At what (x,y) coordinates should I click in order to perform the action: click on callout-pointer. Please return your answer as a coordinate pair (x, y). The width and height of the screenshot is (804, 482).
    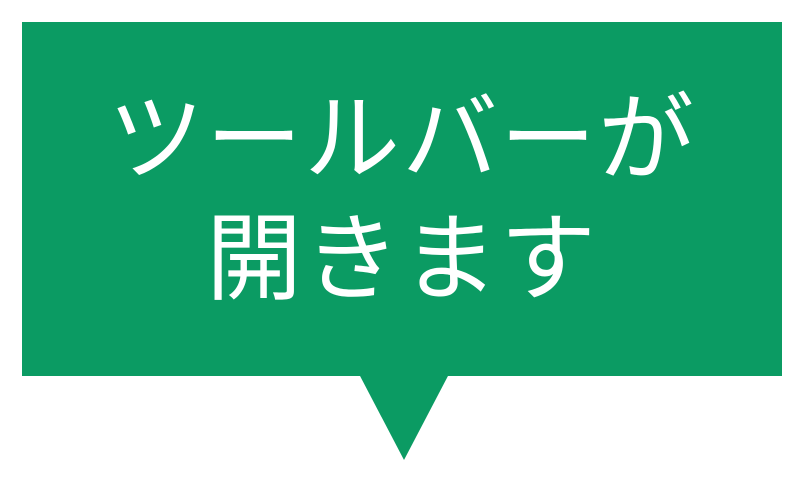
    Looking at the image, I should click on (404, 417).